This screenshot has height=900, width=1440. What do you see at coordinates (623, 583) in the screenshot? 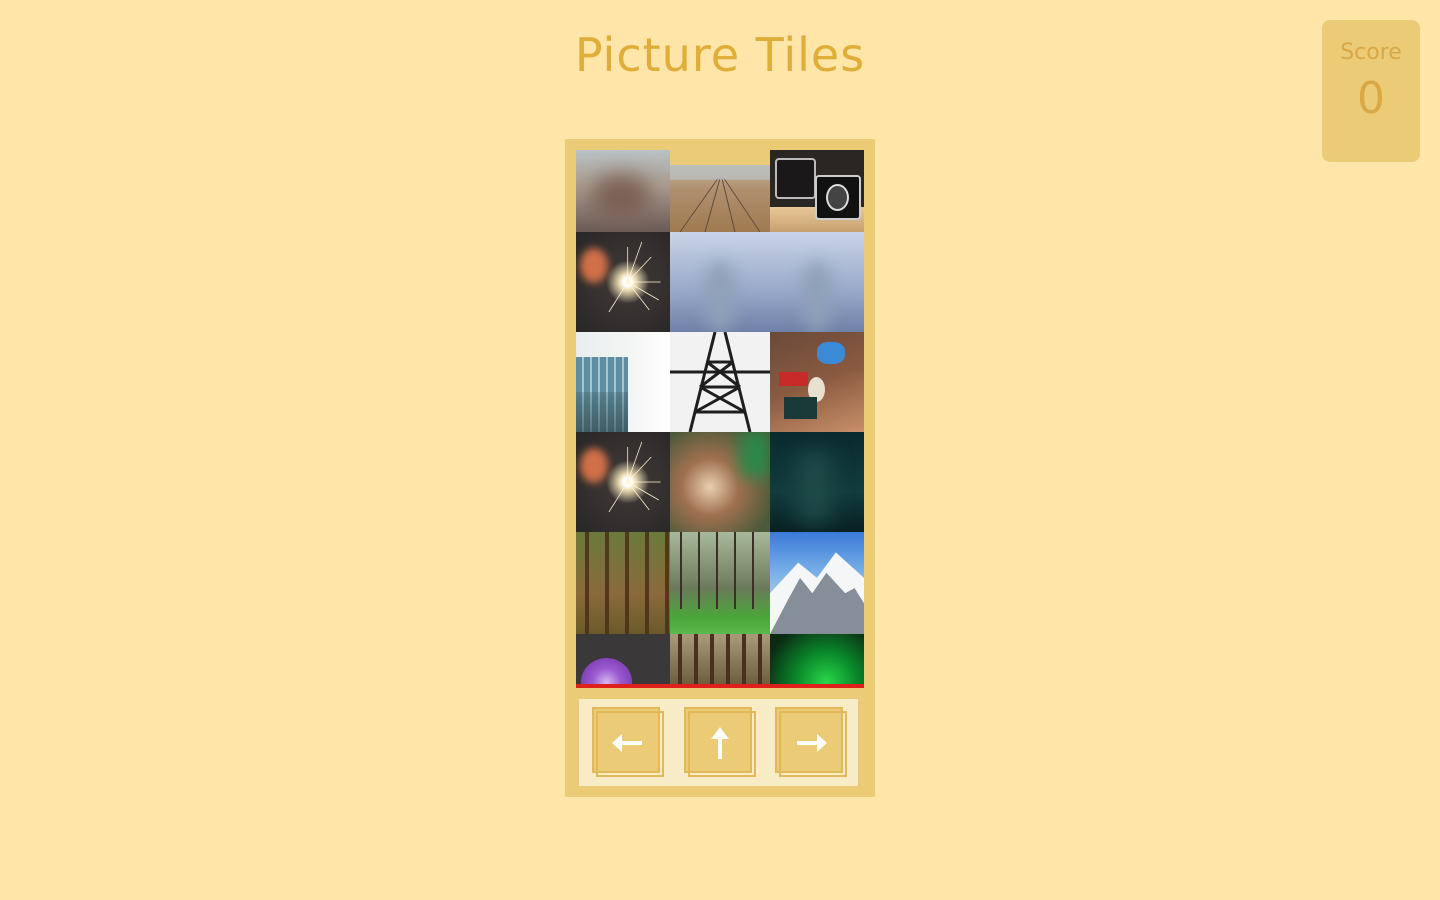
I see `tile-pine-forest` at bounding box center [623, 583].